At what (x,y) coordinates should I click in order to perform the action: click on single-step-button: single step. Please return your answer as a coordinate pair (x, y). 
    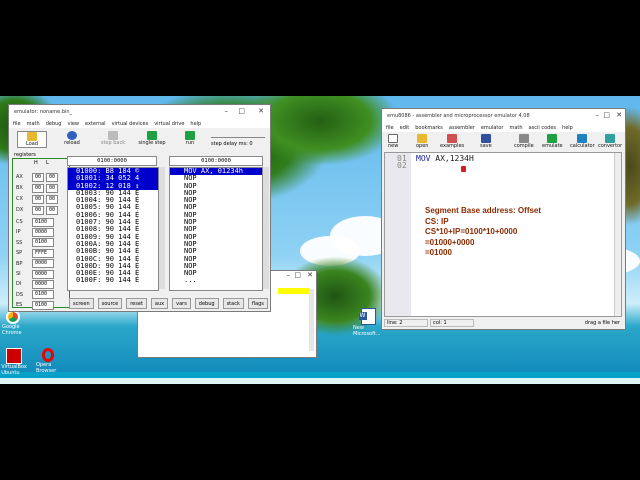
    Looking at the image, I should click on (152, 138).